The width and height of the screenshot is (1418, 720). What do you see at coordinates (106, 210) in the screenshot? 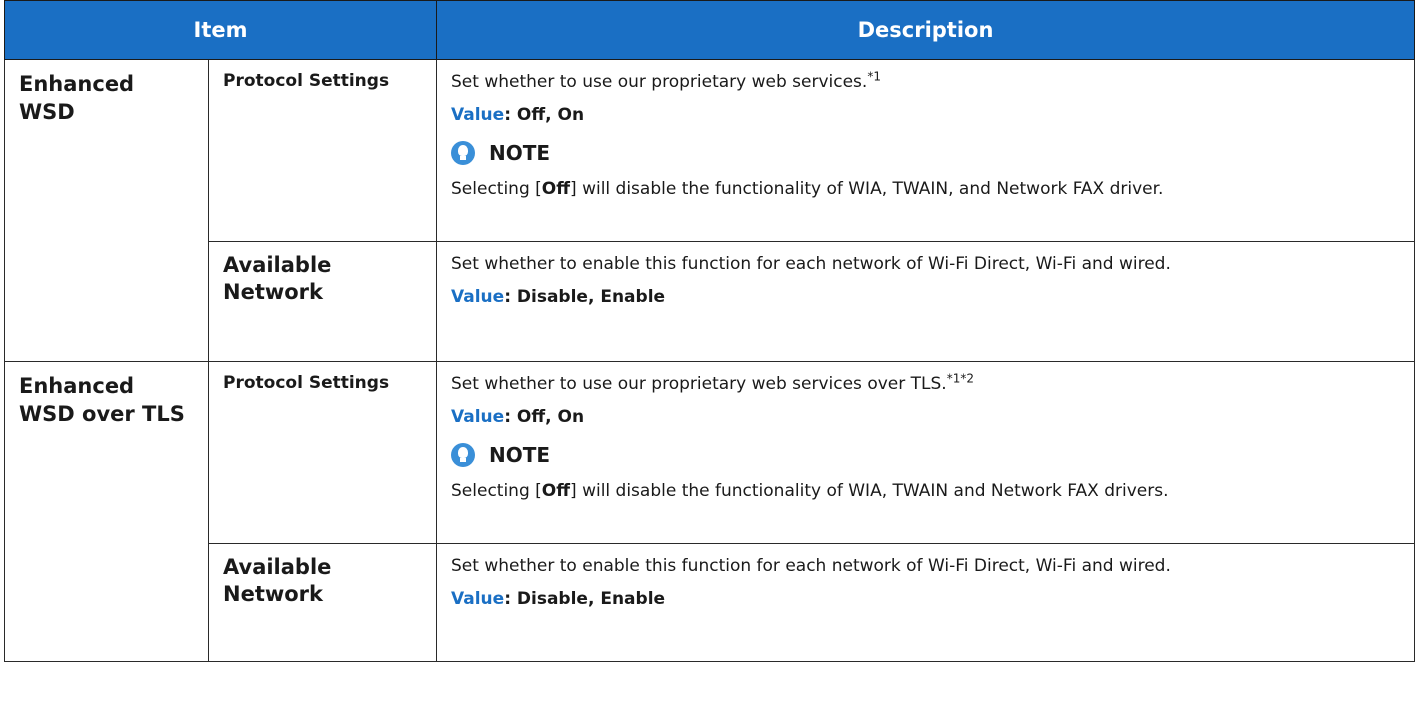
I see `item-group-enhanced-wsd: Enhanced WSD` at bounding box center [106, 210].